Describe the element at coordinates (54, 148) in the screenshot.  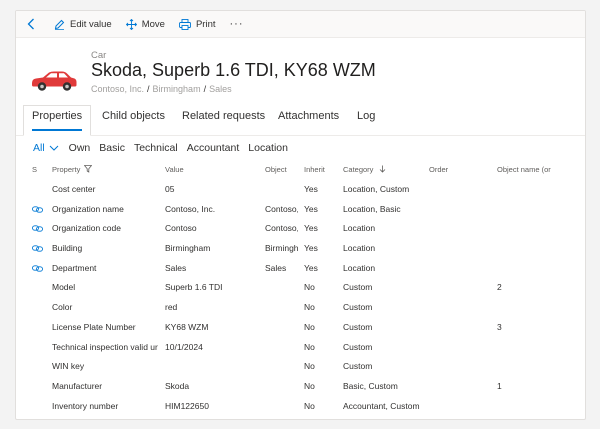
I see `chevron-down-icon` at that location.